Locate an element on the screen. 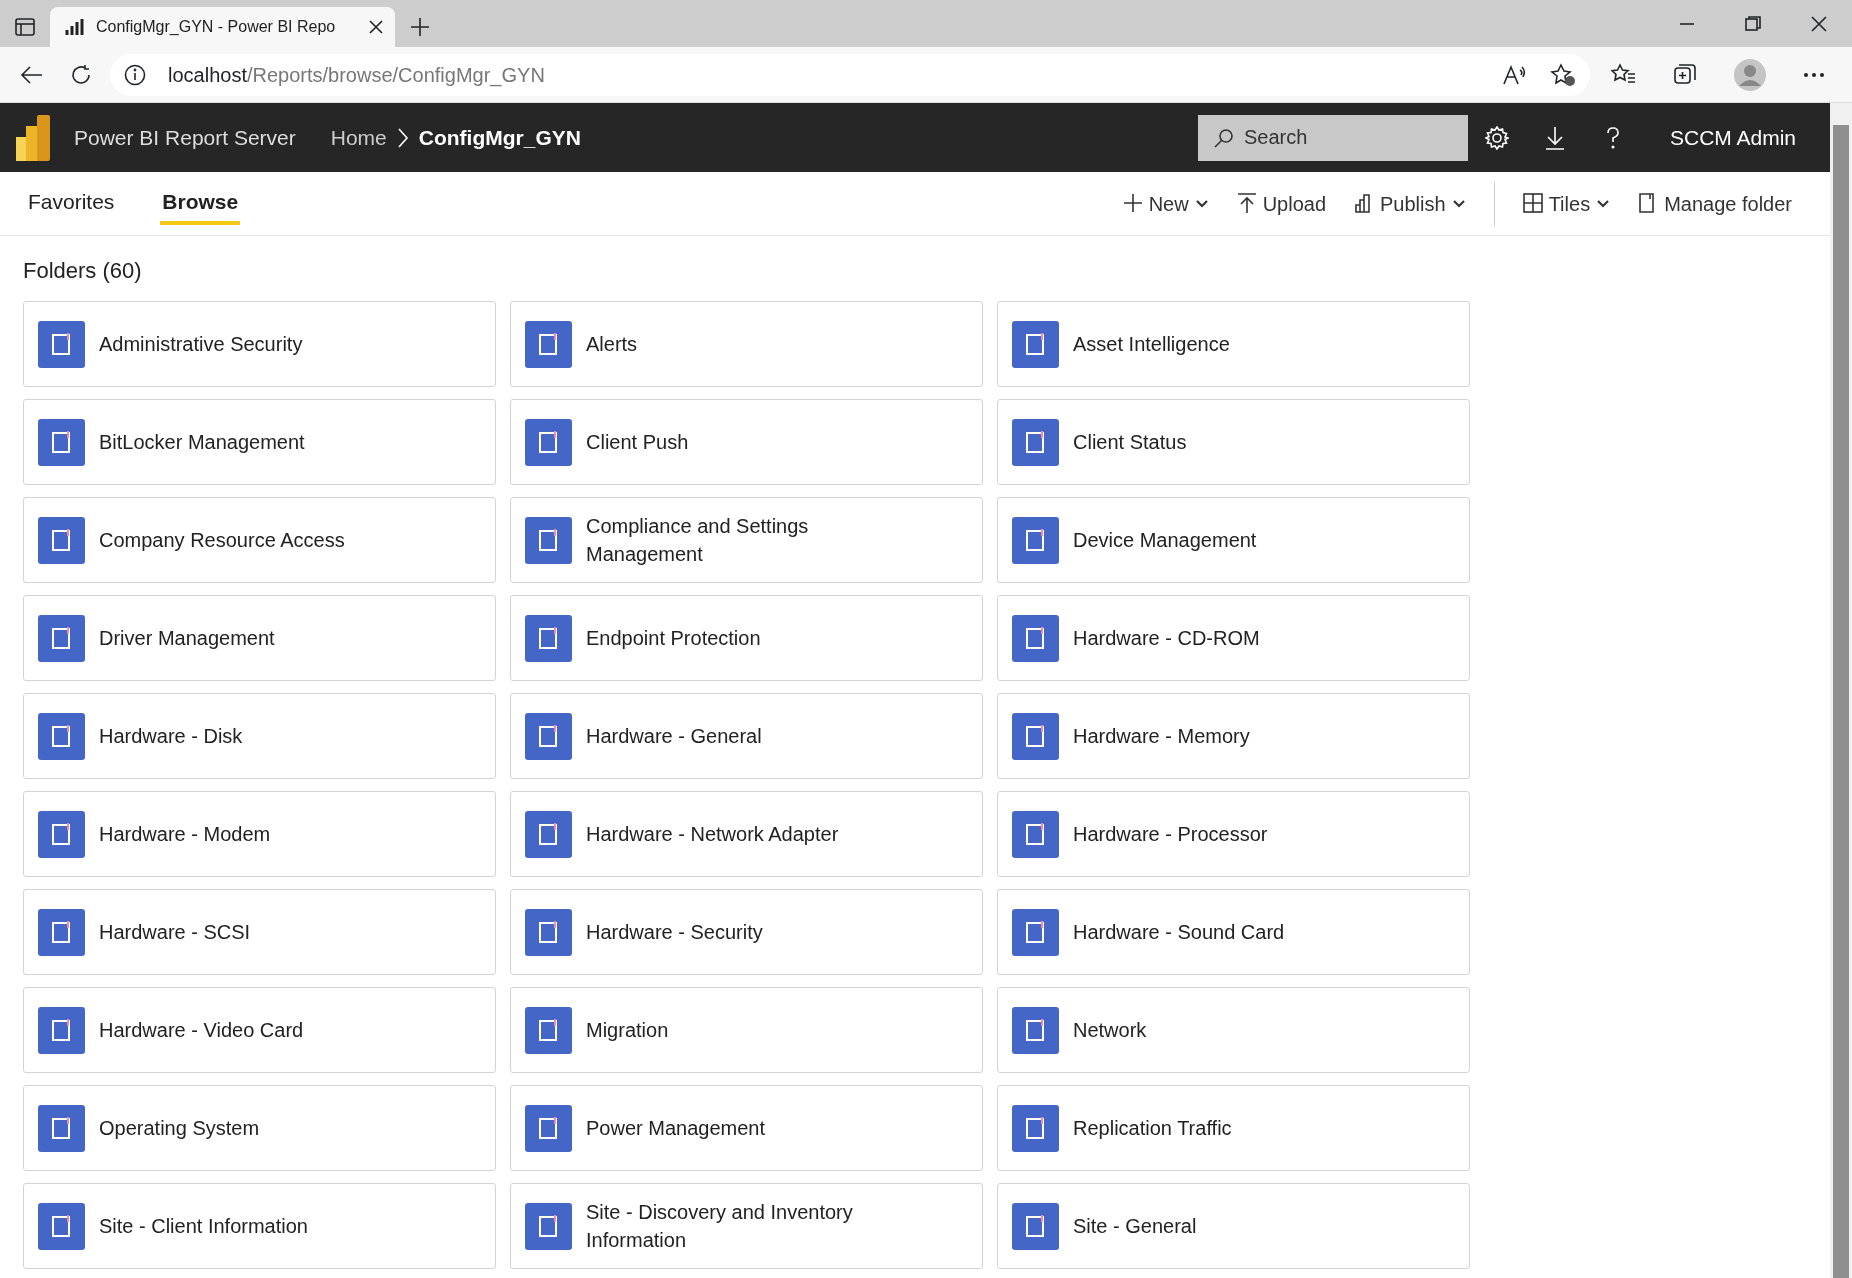  scrollbar is located at coordinates (1841, 690).